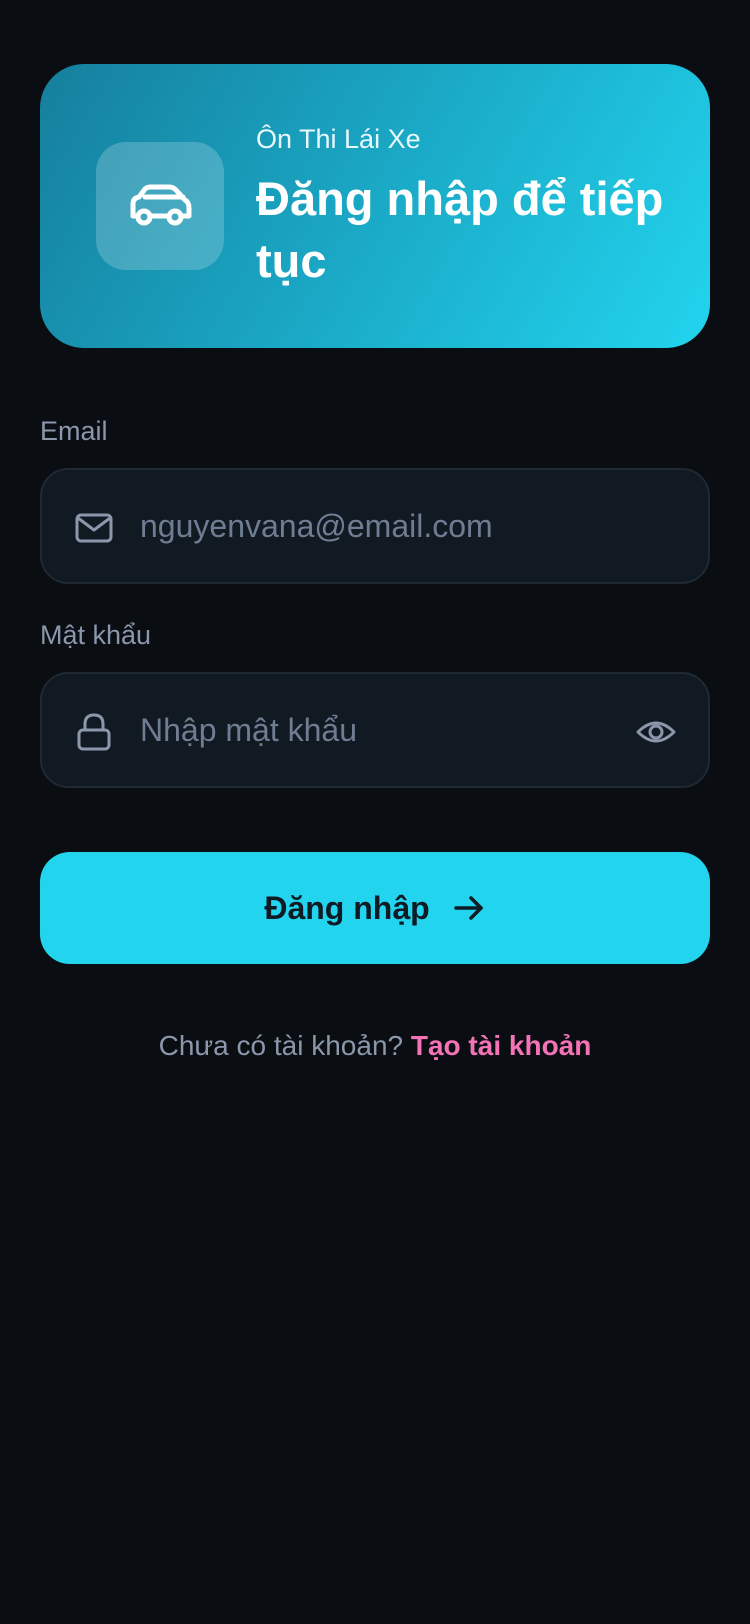 This screenshot has width=750, height=1624. I want to click on email-field, so click(380, 526).